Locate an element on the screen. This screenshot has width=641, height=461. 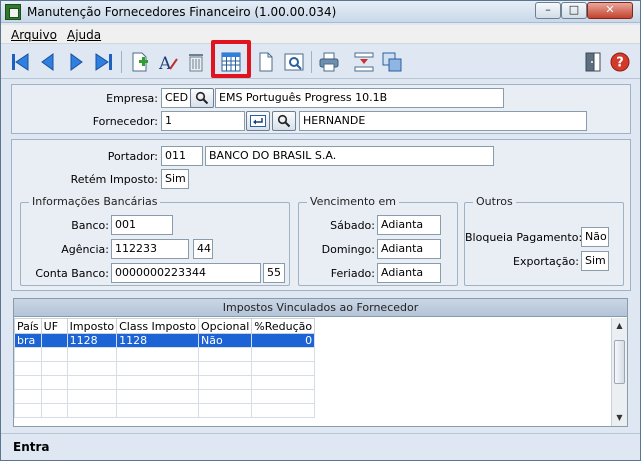
table-row: bra 1128 1128 Não 0 is located at coordinates (165, 340).